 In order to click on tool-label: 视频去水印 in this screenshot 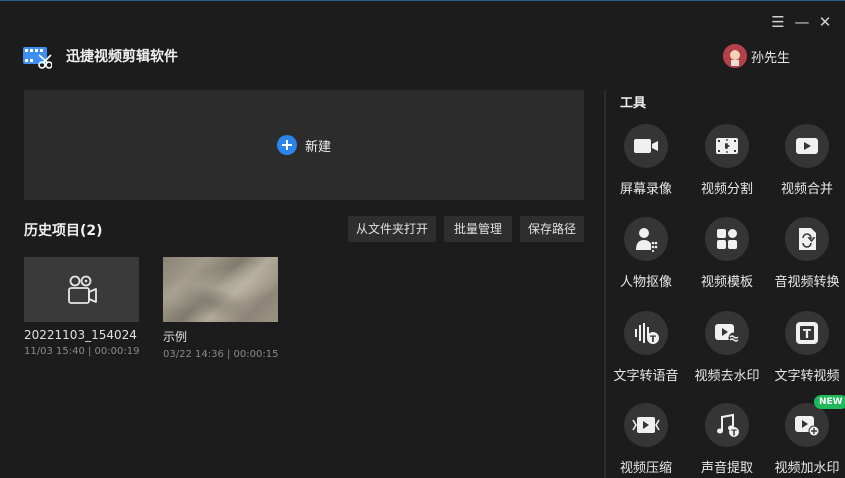, I will do `click(727, 376)`.